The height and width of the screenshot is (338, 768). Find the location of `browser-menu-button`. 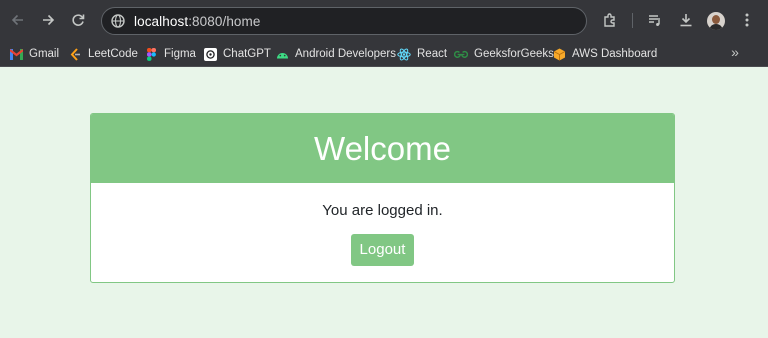

browser-menu-button is located at coordinates (747, 20).